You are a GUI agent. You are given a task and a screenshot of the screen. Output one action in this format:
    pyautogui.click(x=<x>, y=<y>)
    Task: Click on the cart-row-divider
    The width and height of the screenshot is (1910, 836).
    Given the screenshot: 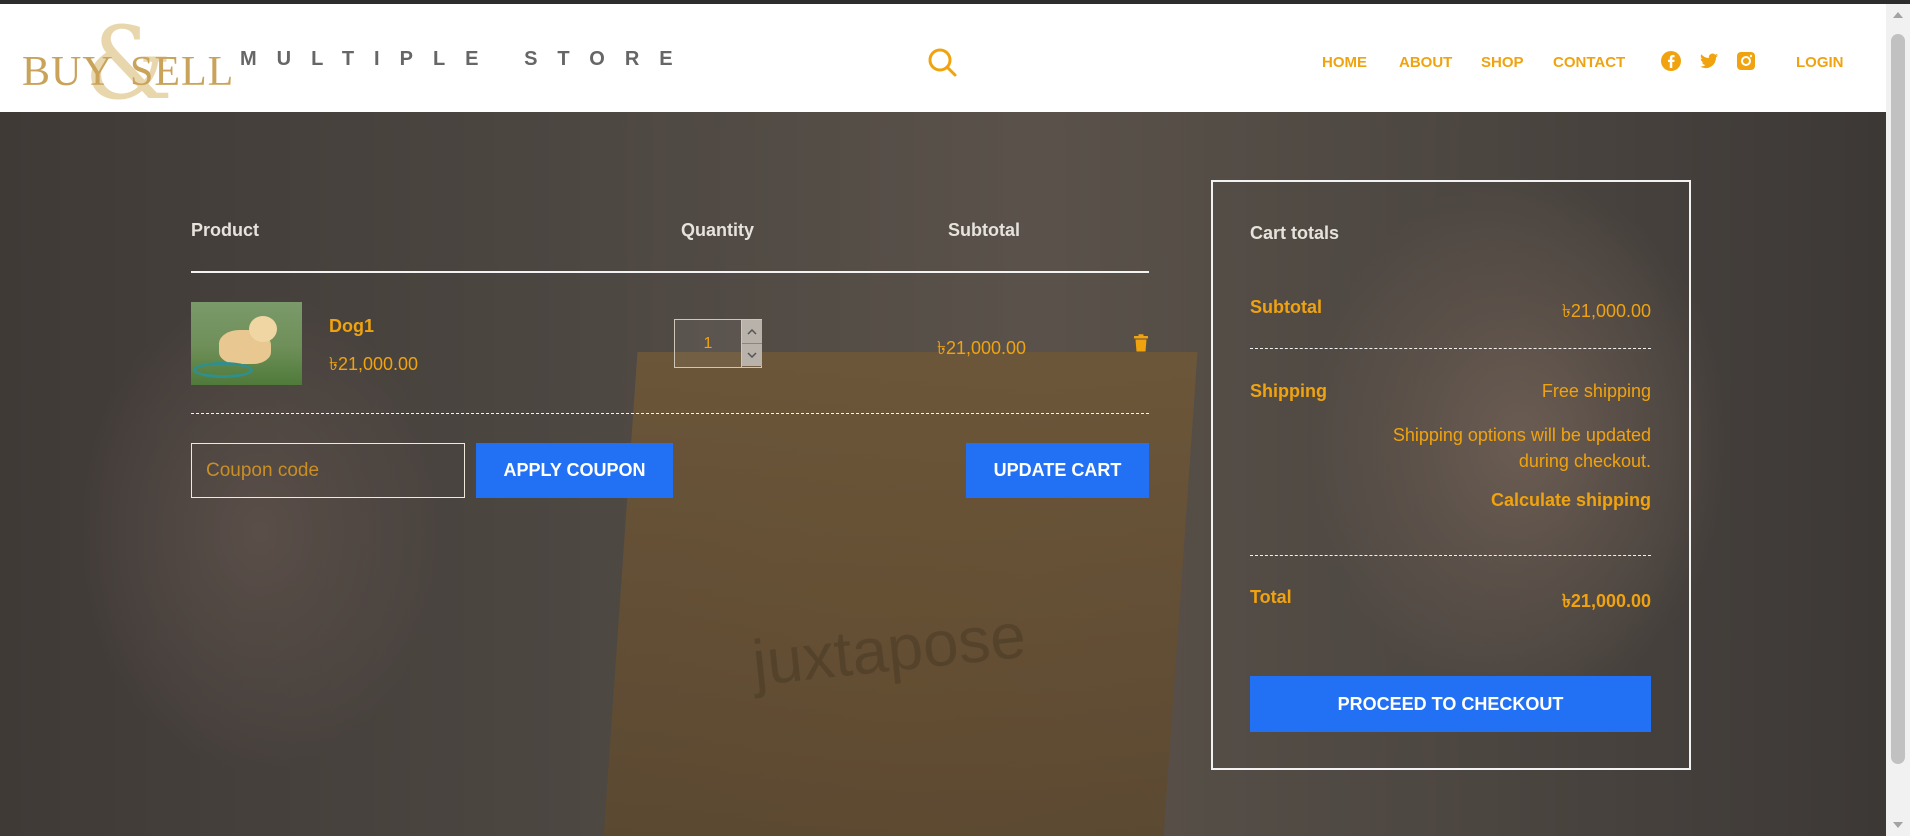 What is the action you would take?
    pyautogui.click(x=670, y=413)
    